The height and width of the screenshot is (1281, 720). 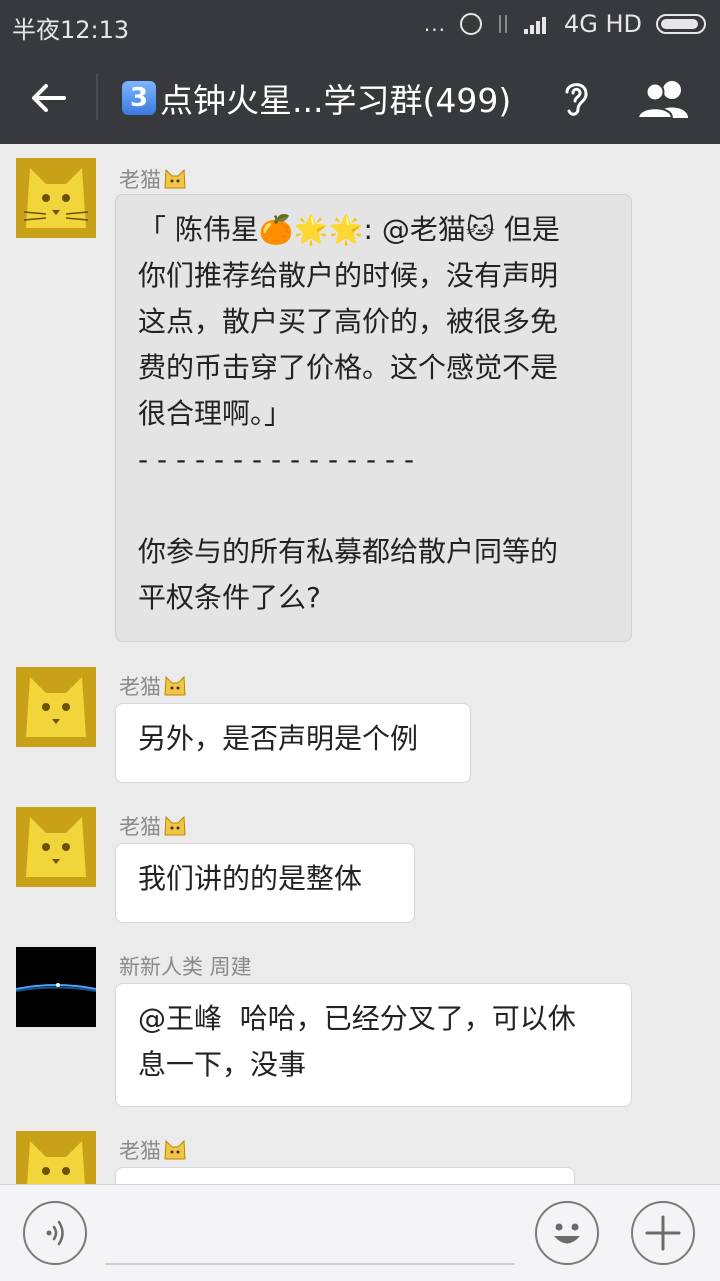 I want to click on chat-input-bar, so click(x=360, y=1232).